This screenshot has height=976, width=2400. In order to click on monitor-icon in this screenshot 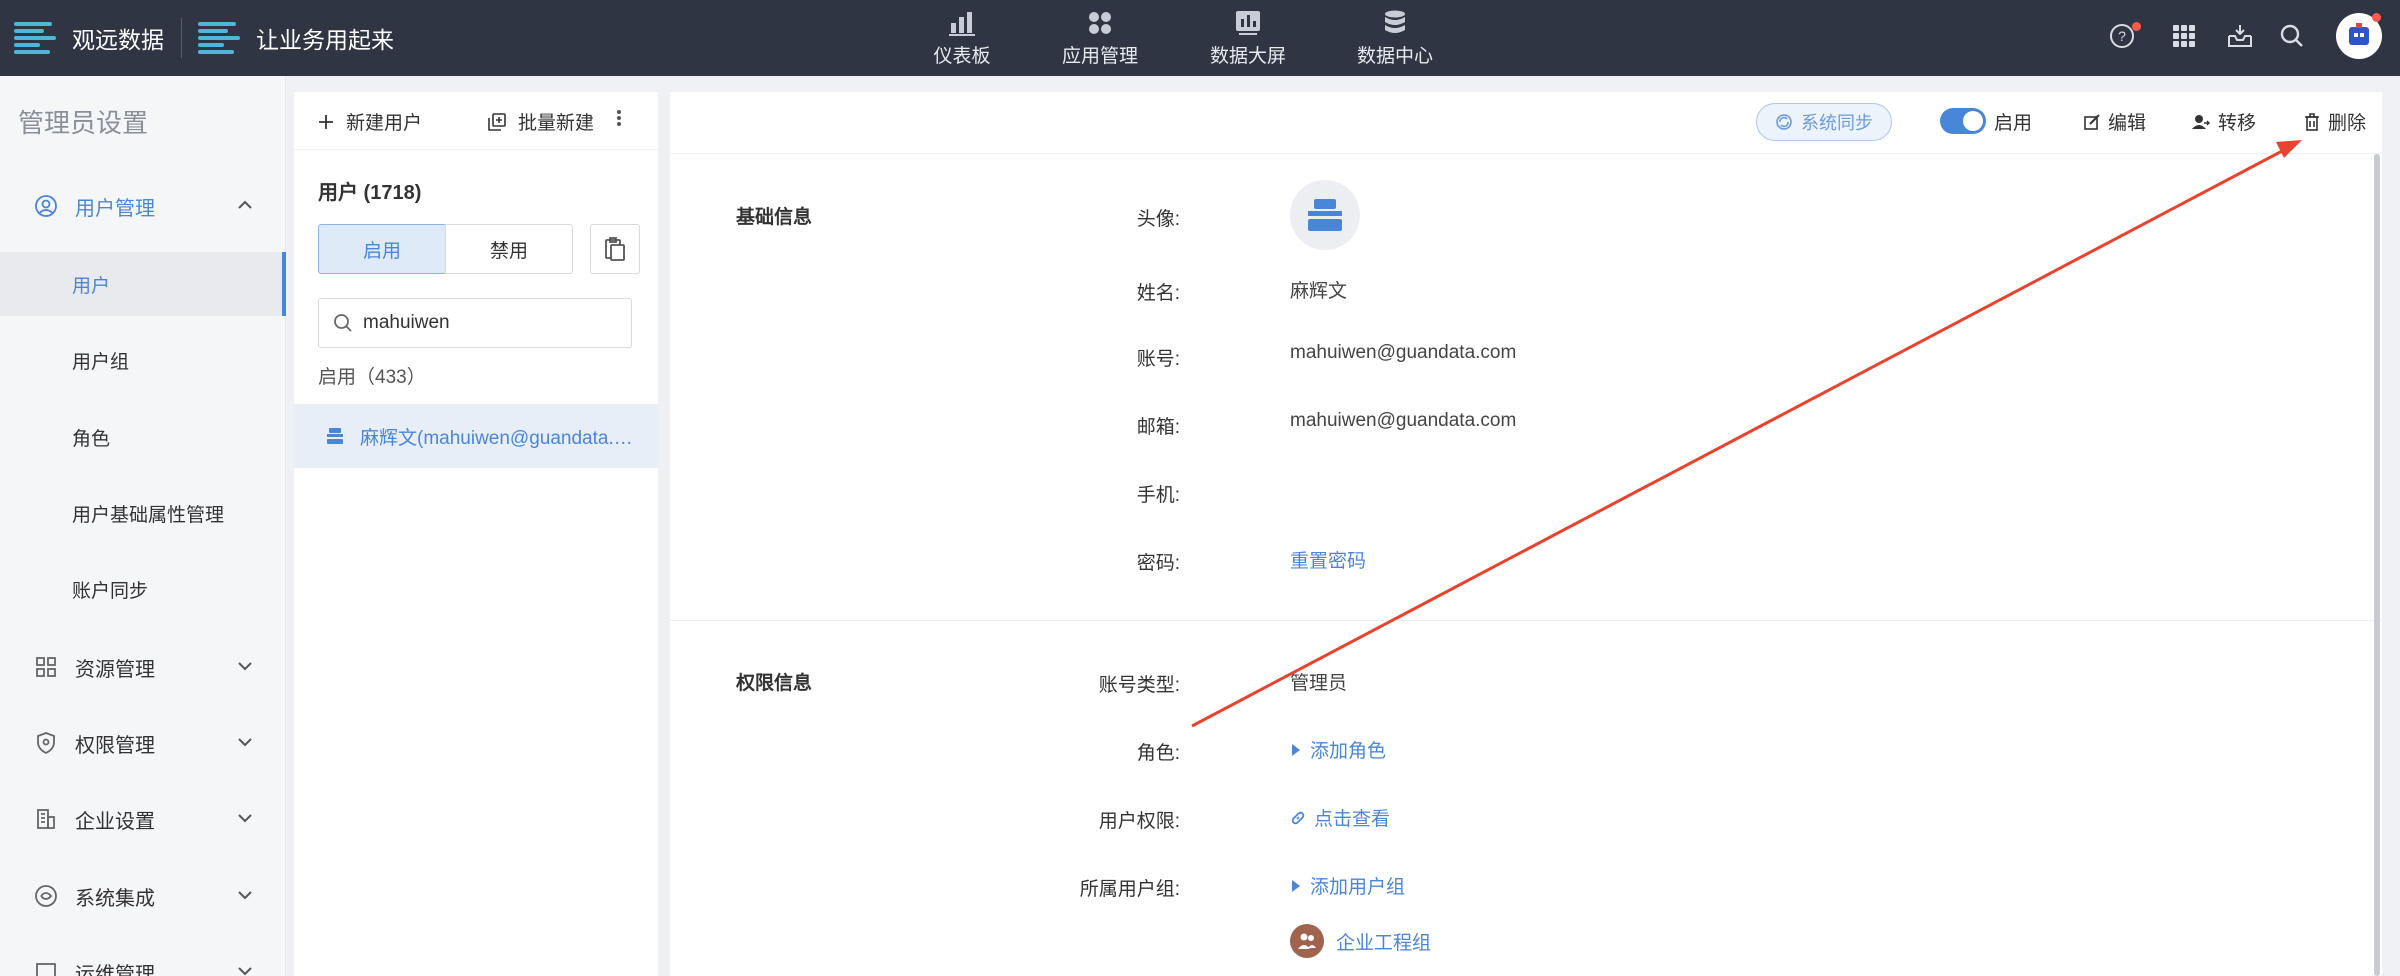, I will do `click(46, 969)`.